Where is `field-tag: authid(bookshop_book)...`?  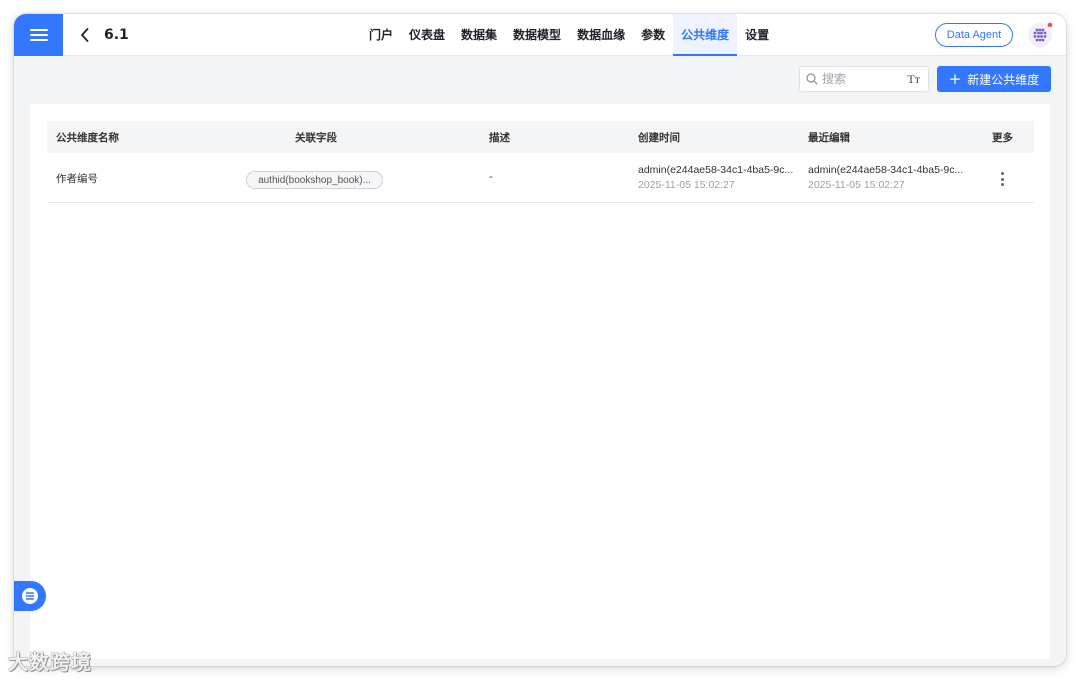 field-tag: authid(bookshop_book)... is located at coordinates (314, 180).